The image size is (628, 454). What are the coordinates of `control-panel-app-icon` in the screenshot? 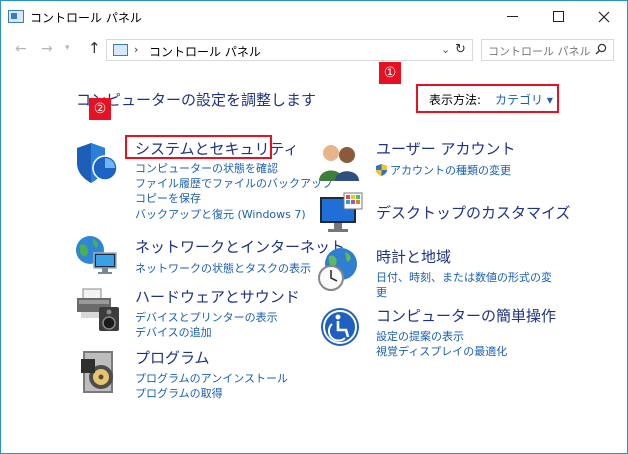 It's located at (16, 16).